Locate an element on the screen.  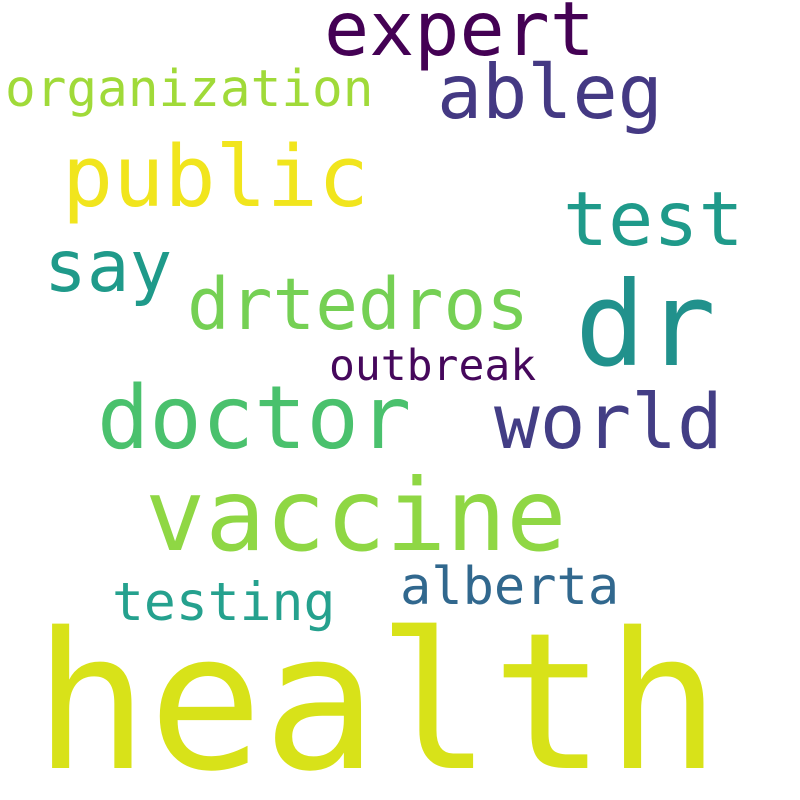
word-drtedros: drtedros is located at coordinates (358, 304).